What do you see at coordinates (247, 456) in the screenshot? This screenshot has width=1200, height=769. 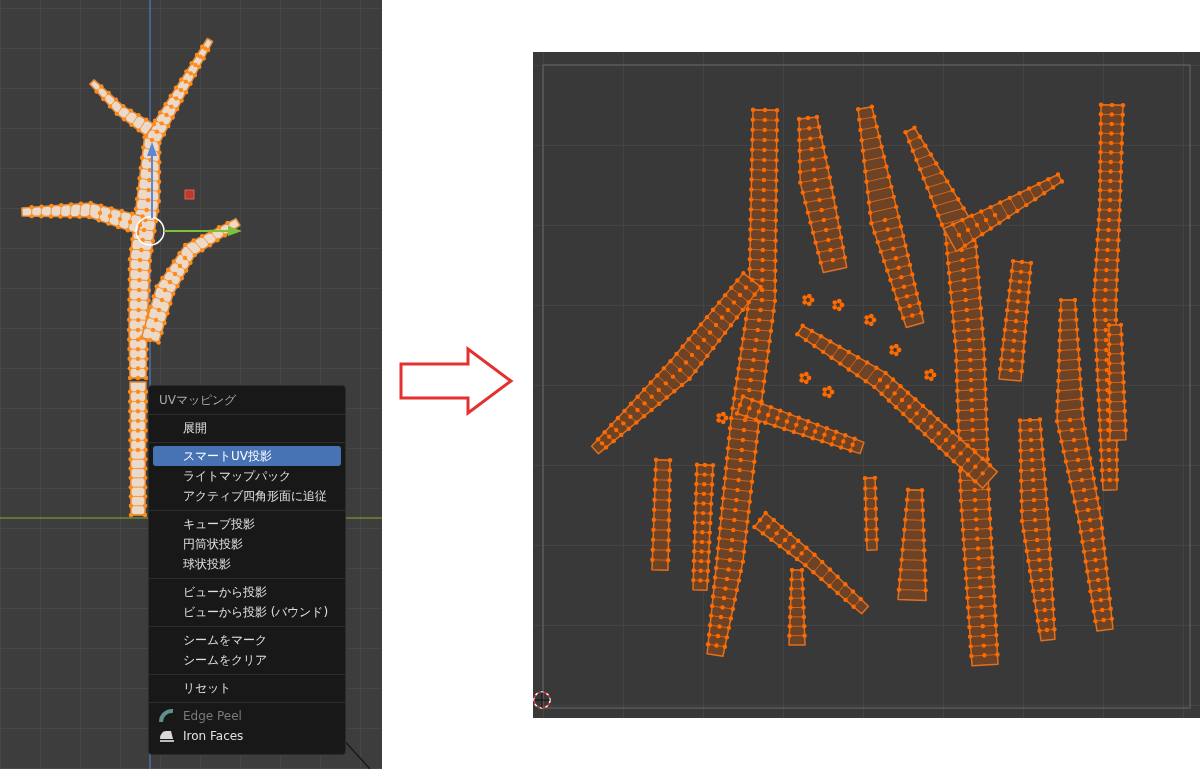 I see `menu-item: スマートUV投影` at bounding box center [247, 456].